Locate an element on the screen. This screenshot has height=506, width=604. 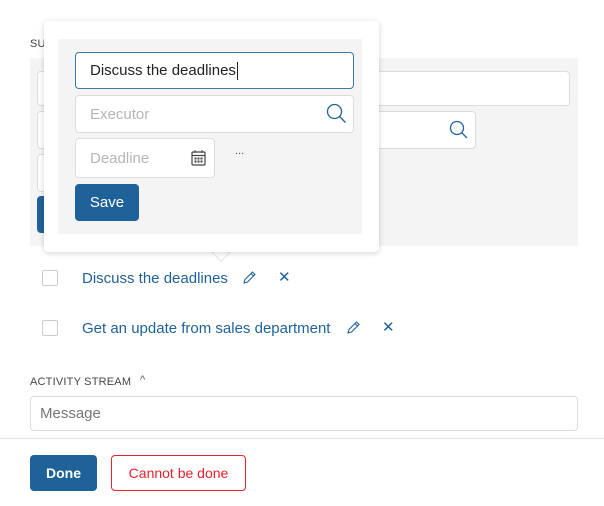
subtask-title-input: Discuss the deadlines is located at coordinates (214, 70).